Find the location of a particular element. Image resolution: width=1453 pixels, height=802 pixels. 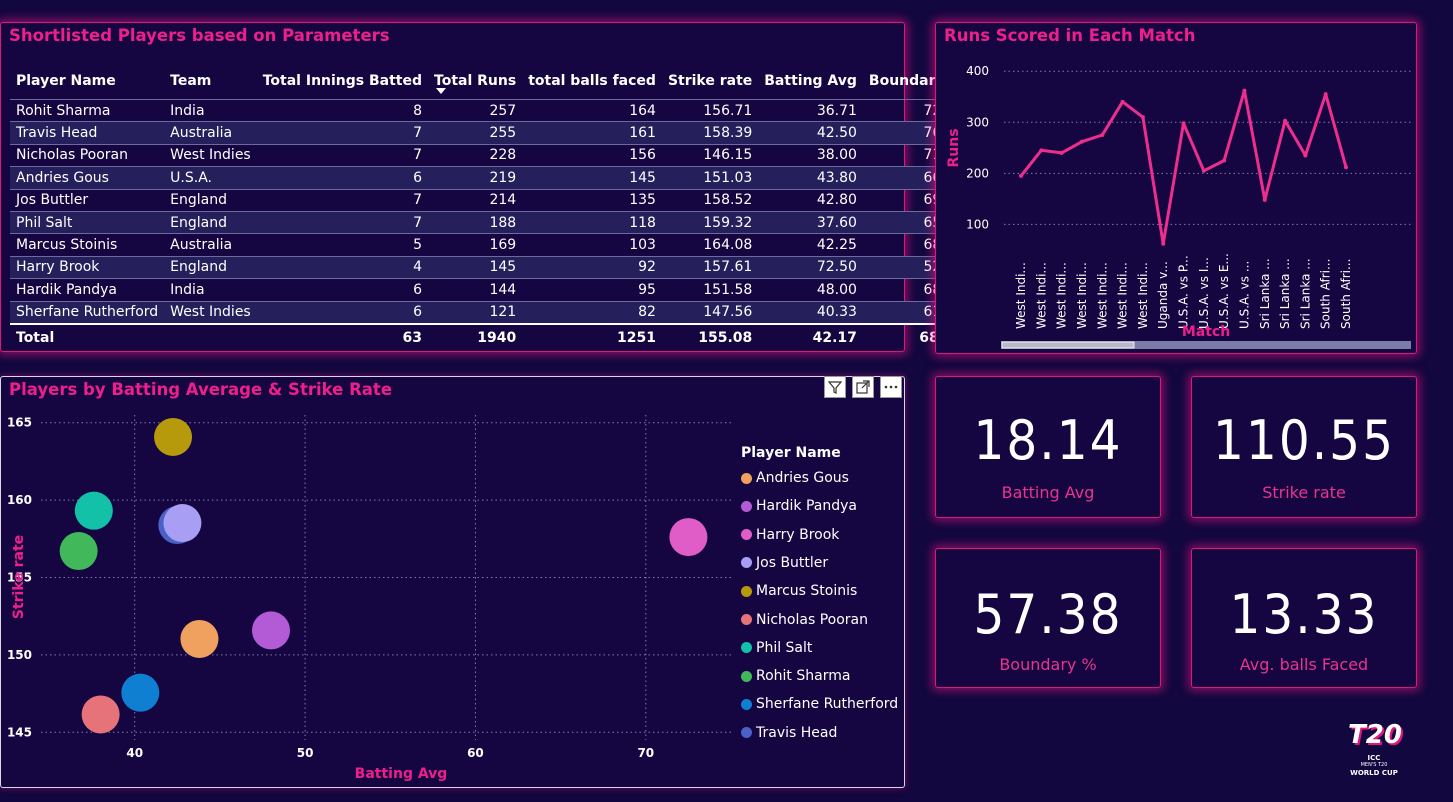

cell-batting-avg: 72.50 is located at coordinates (810, 267).